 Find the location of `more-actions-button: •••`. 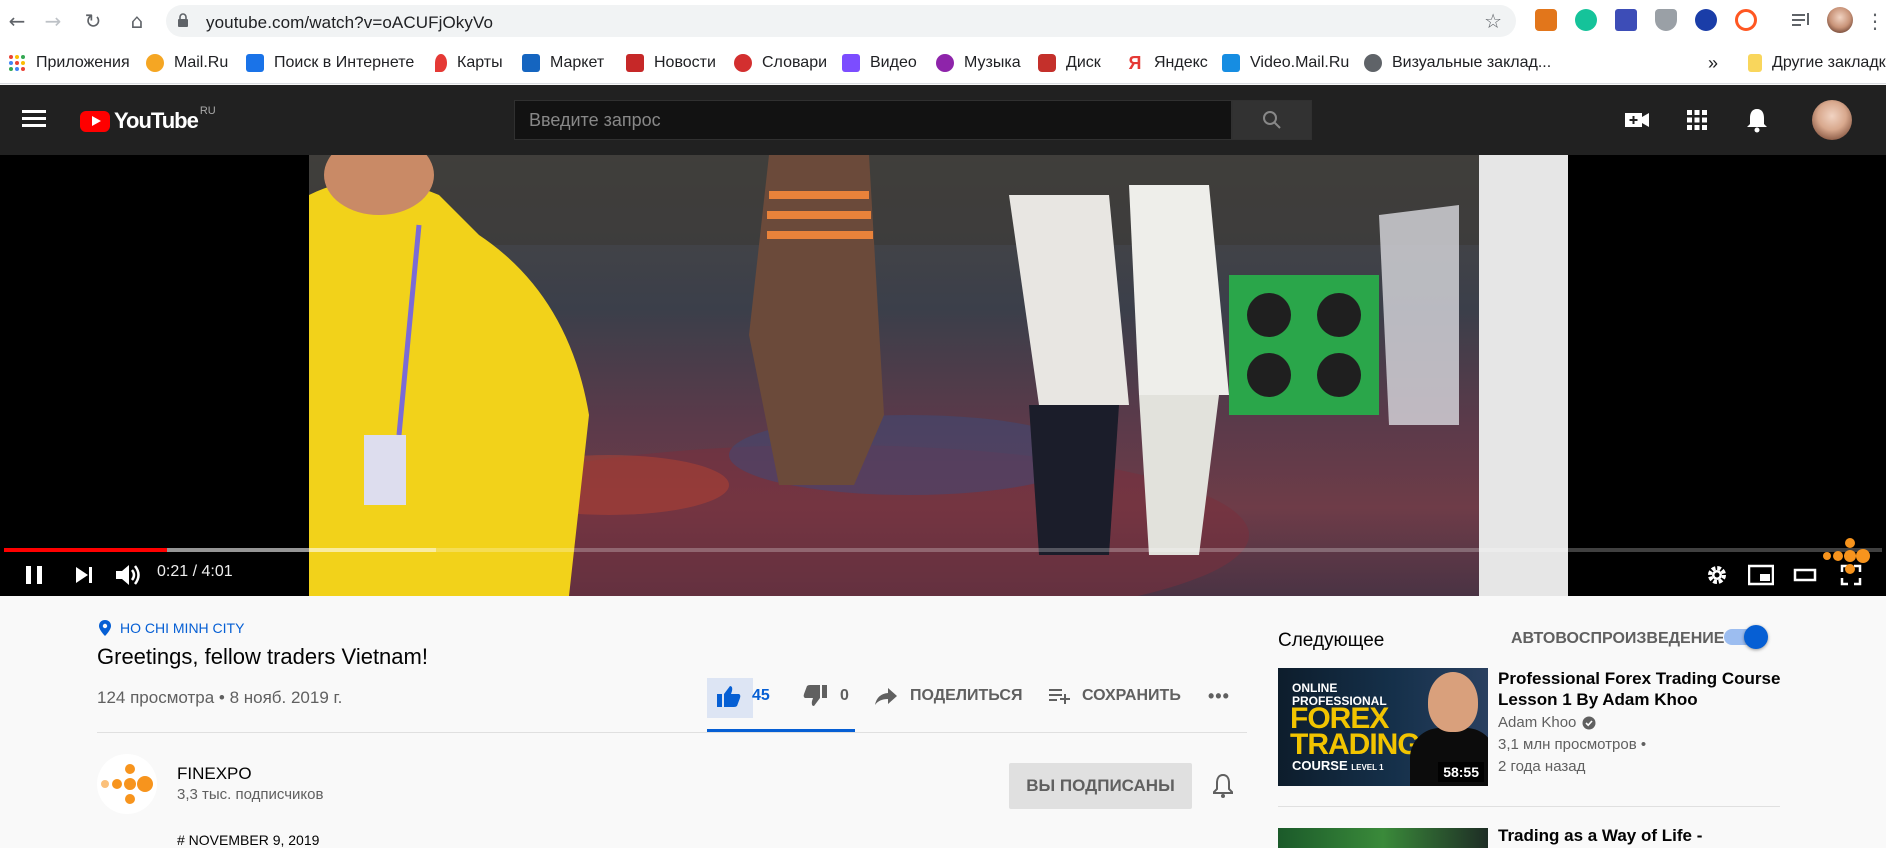

more-actions-button: ••• is located at coordinates (1219, 696).